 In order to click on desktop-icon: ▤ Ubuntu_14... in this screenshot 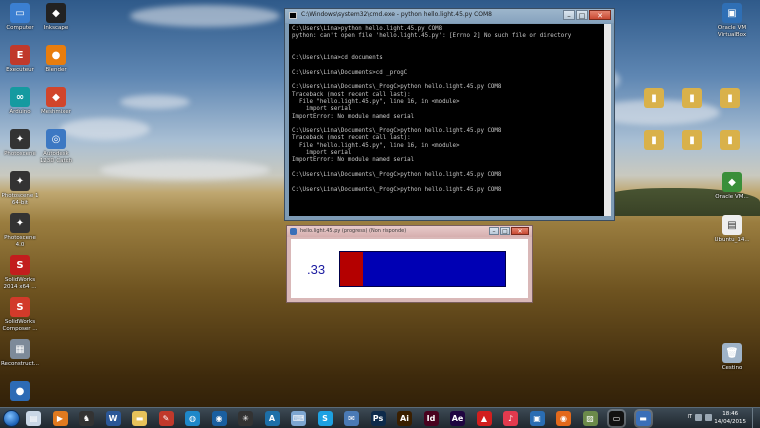, I will do `click(732, 229)`.